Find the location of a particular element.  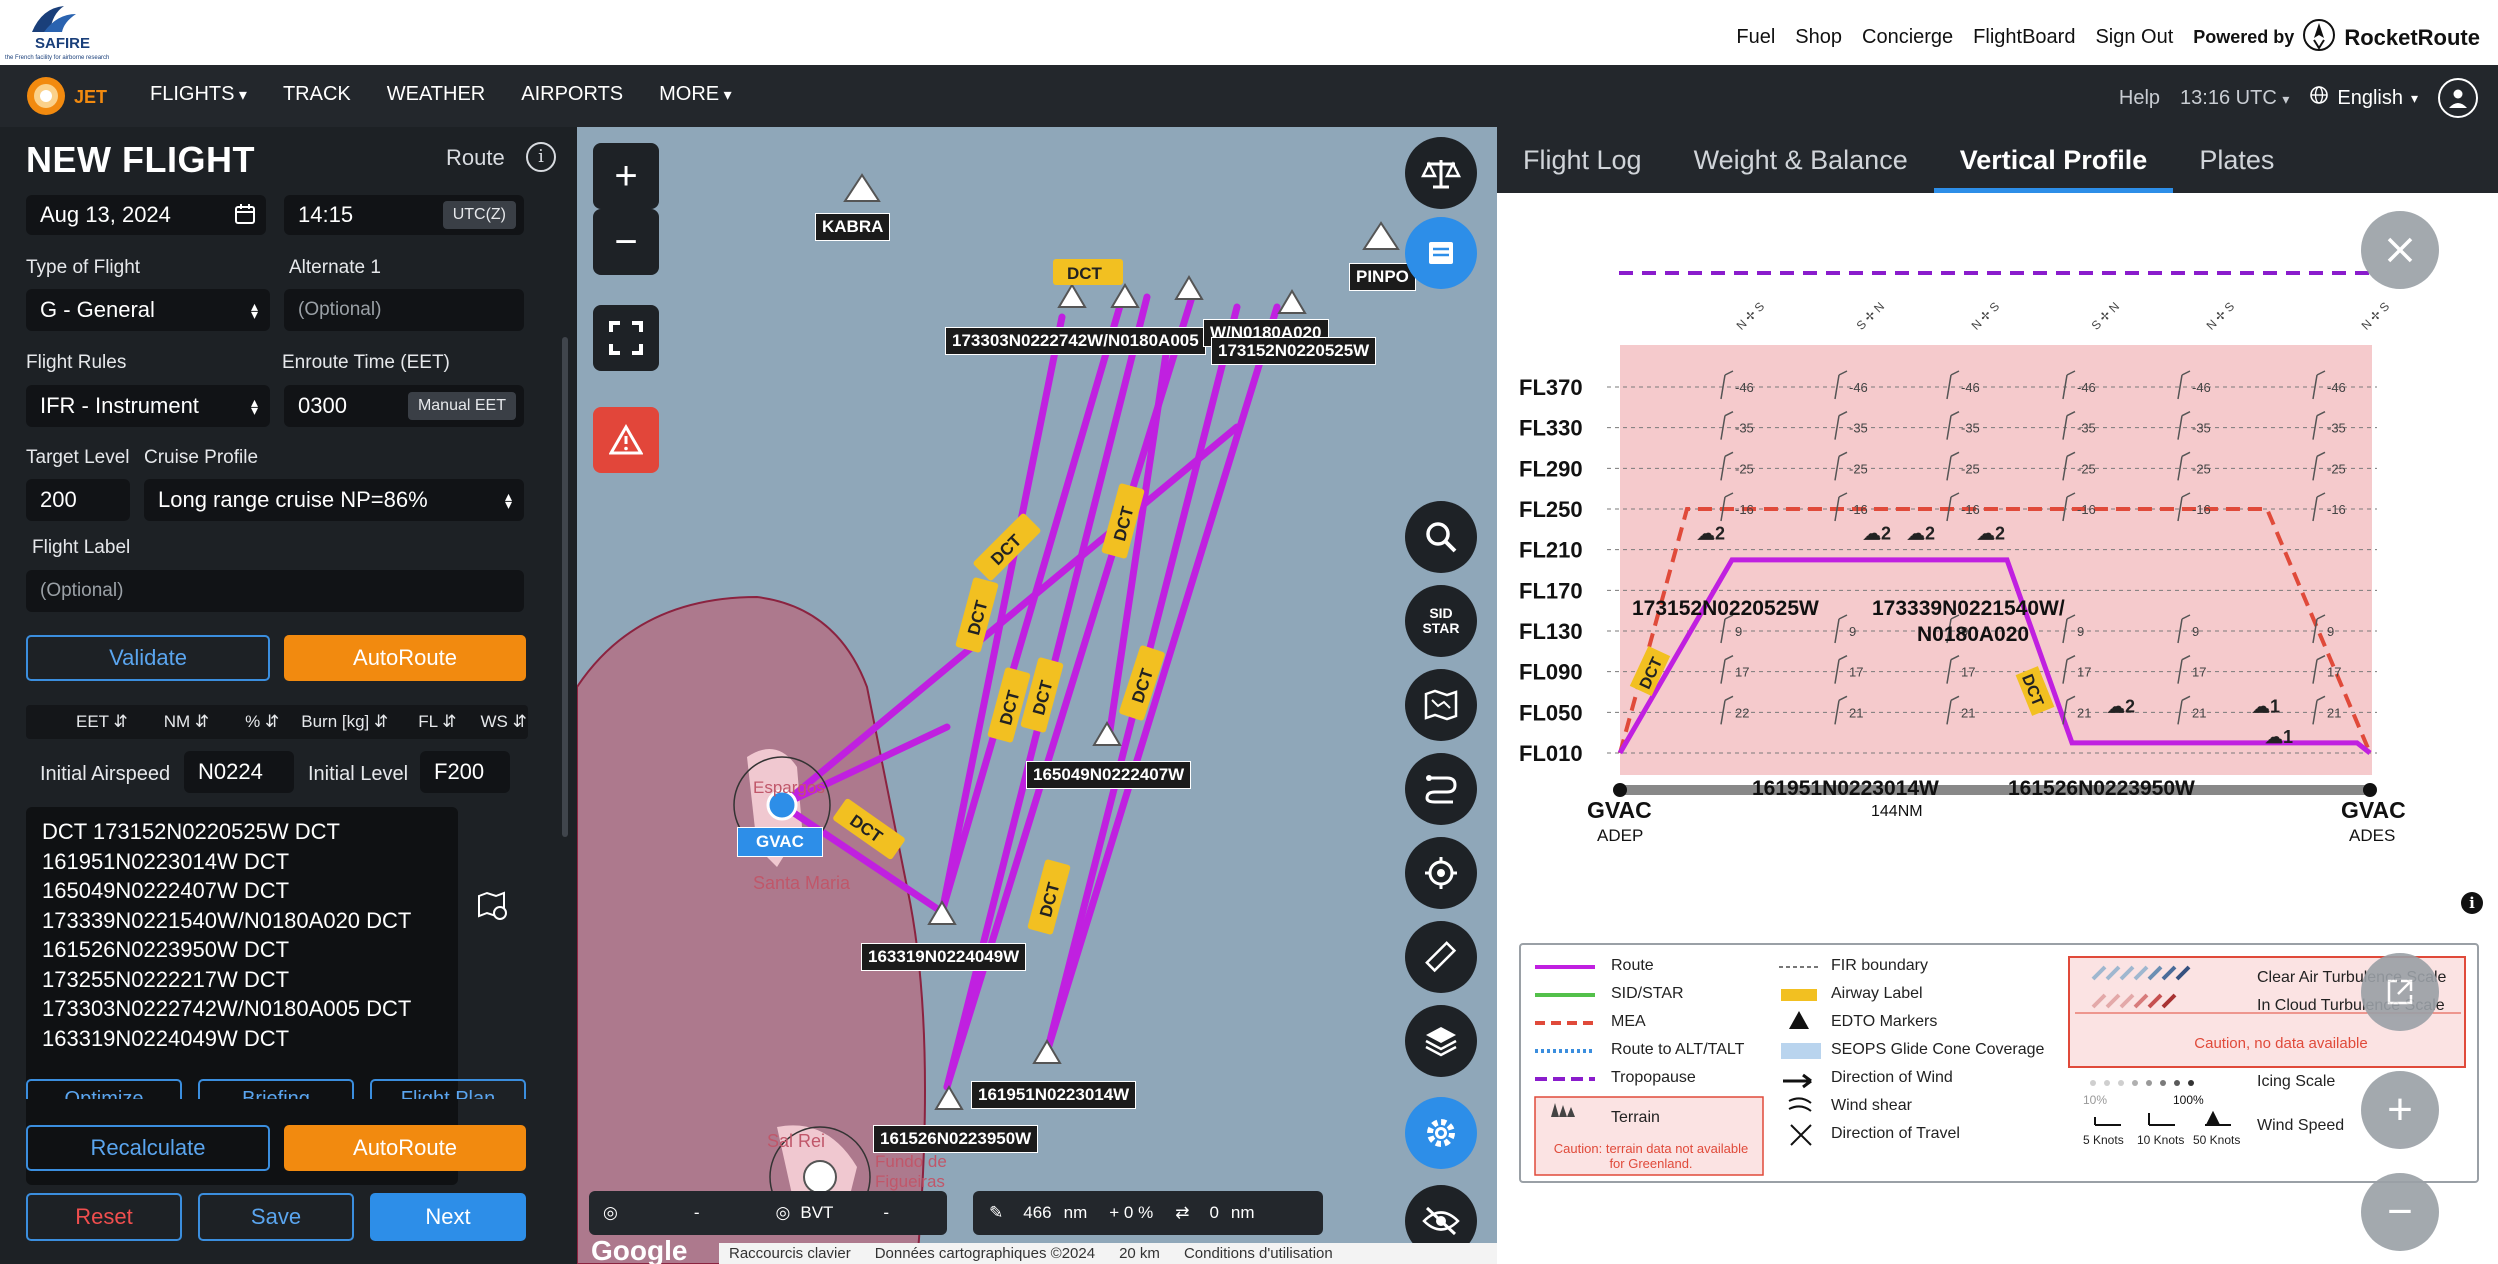

compass-rose: N ✢ S is located at coordinates (1751, 316).